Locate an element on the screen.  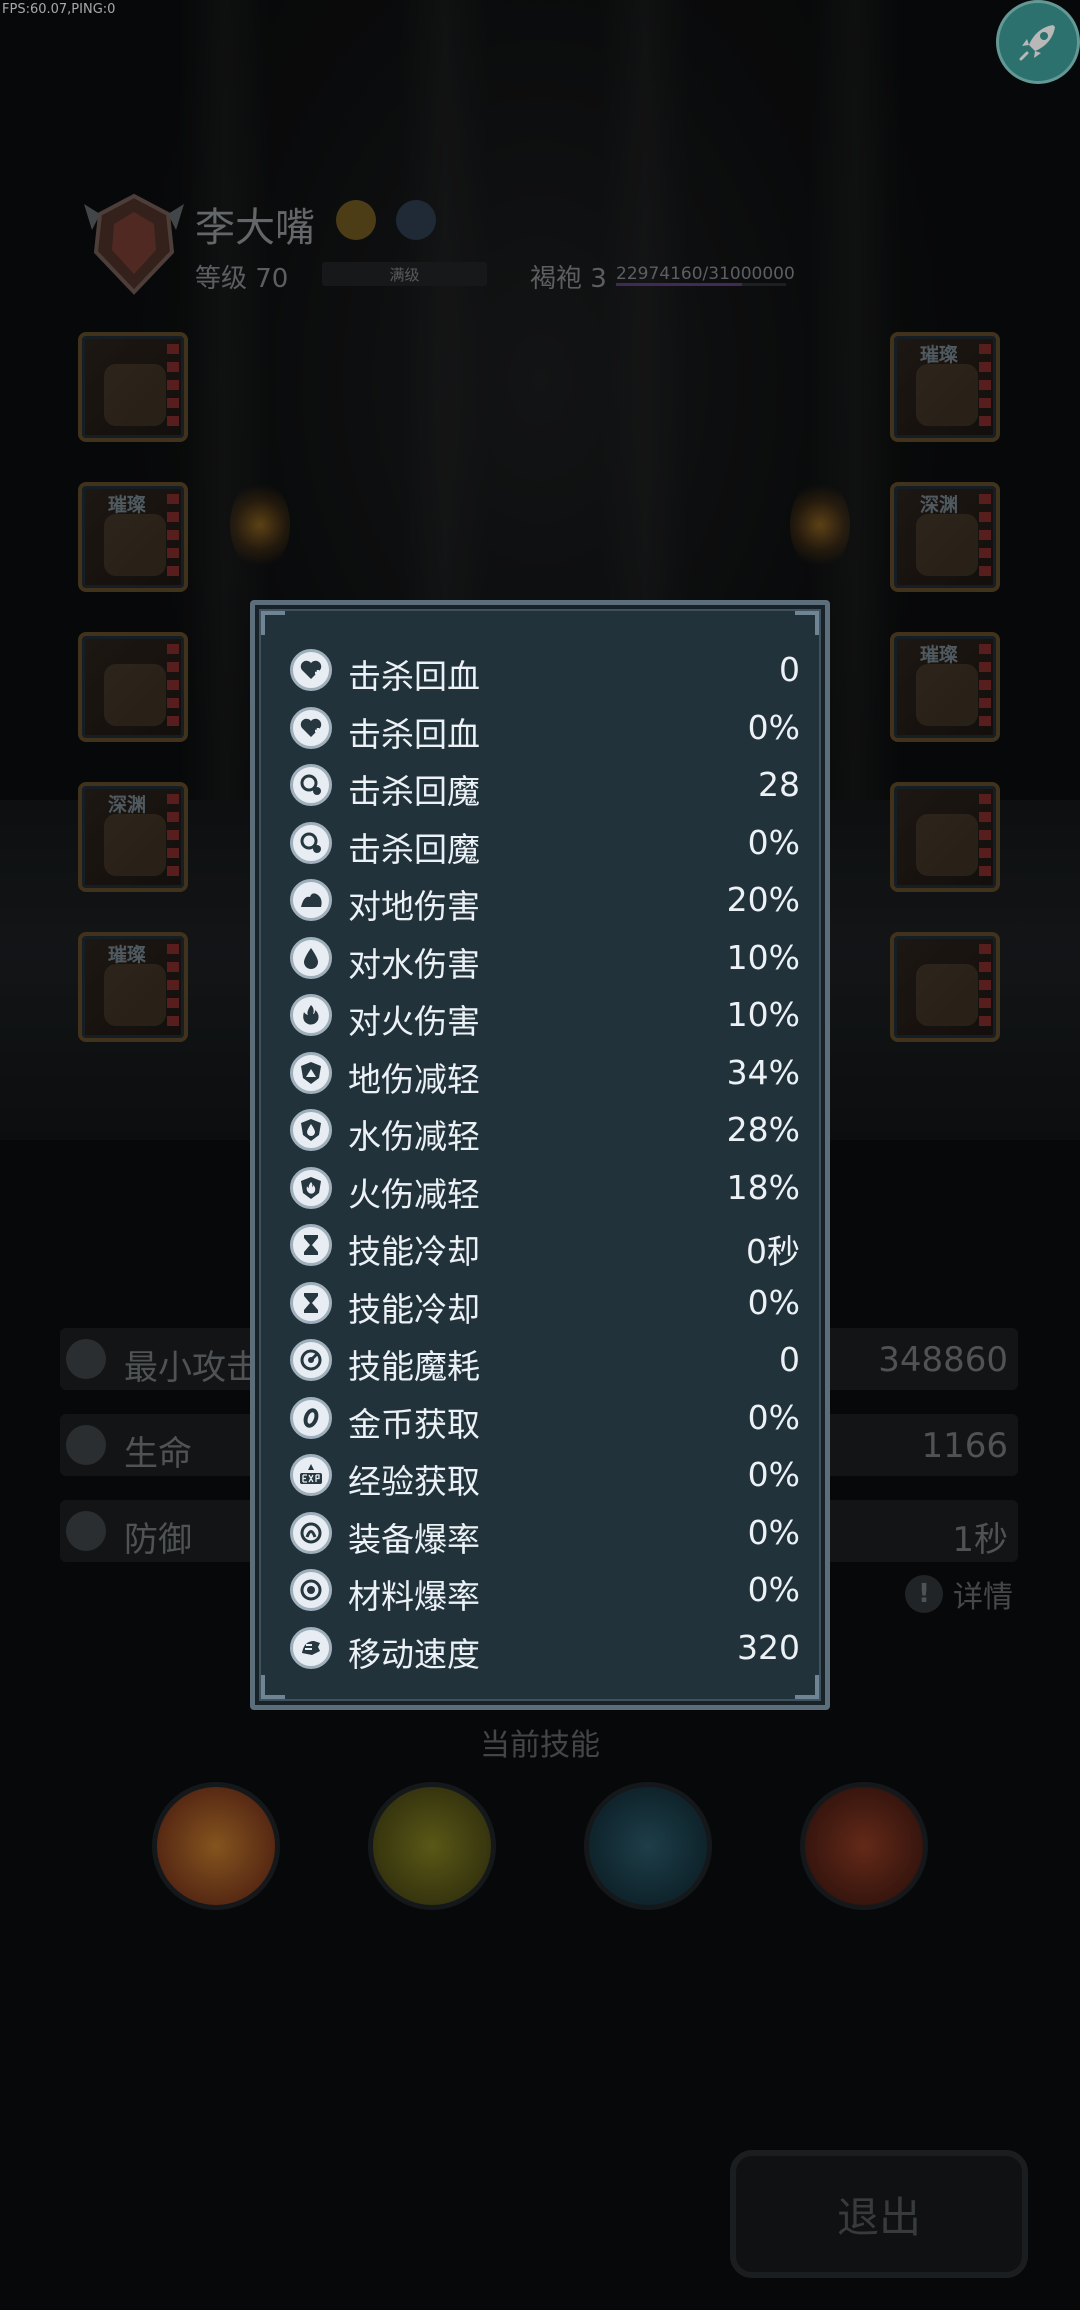
attribute-row: 移动速度 320 is located at coordinates (545, 1648).